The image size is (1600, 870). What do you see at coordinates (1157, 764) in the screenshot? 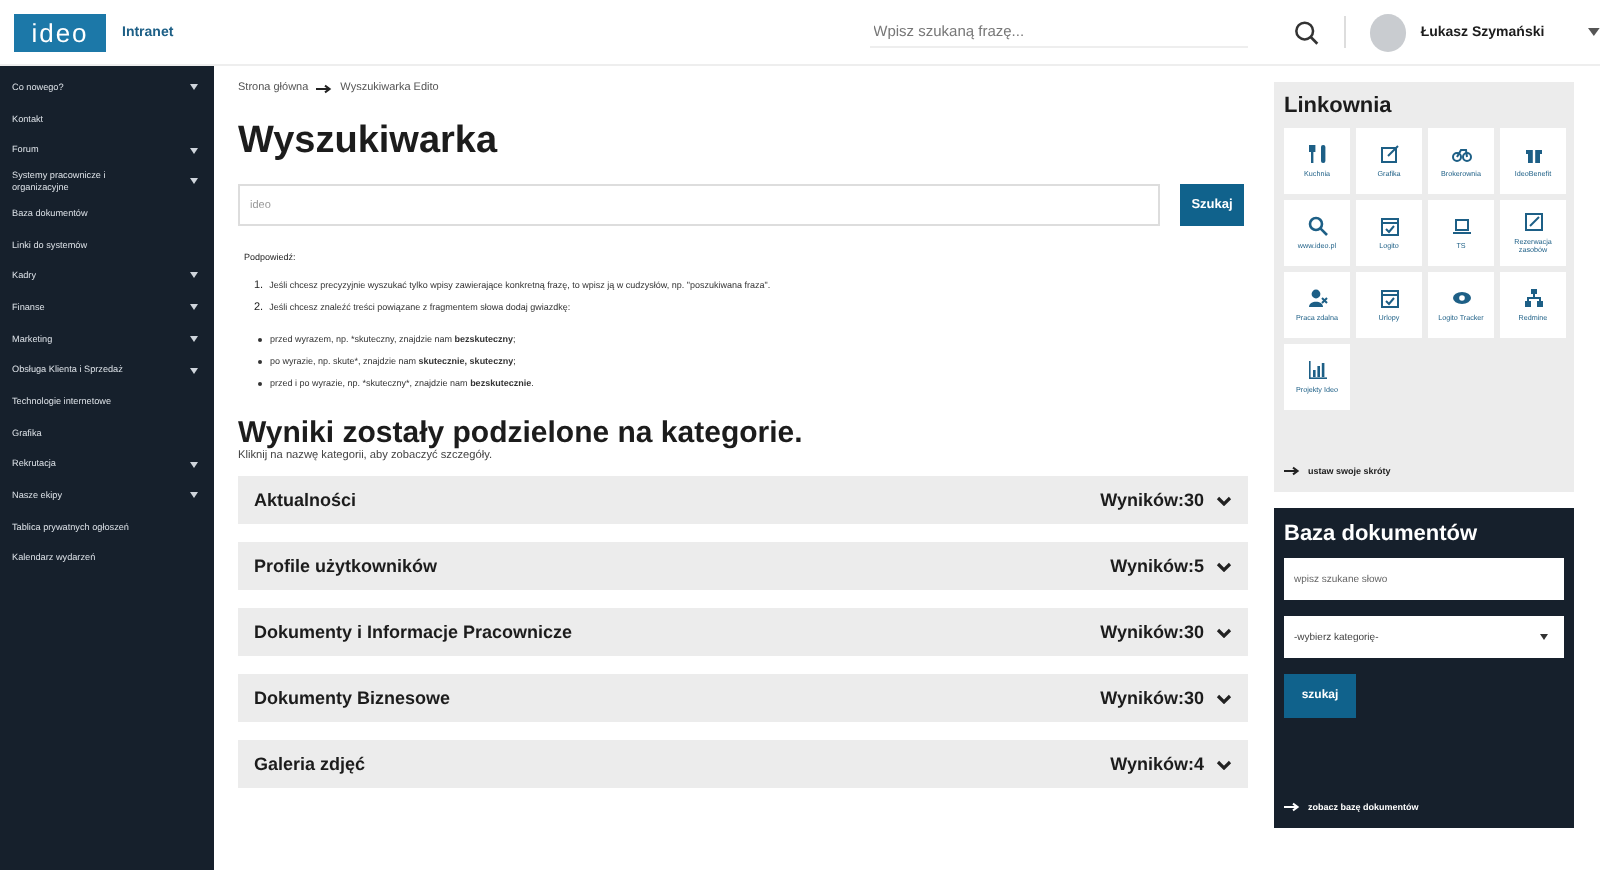
I see `result-count: Wyników:4` at bounding box center [1157, 764].